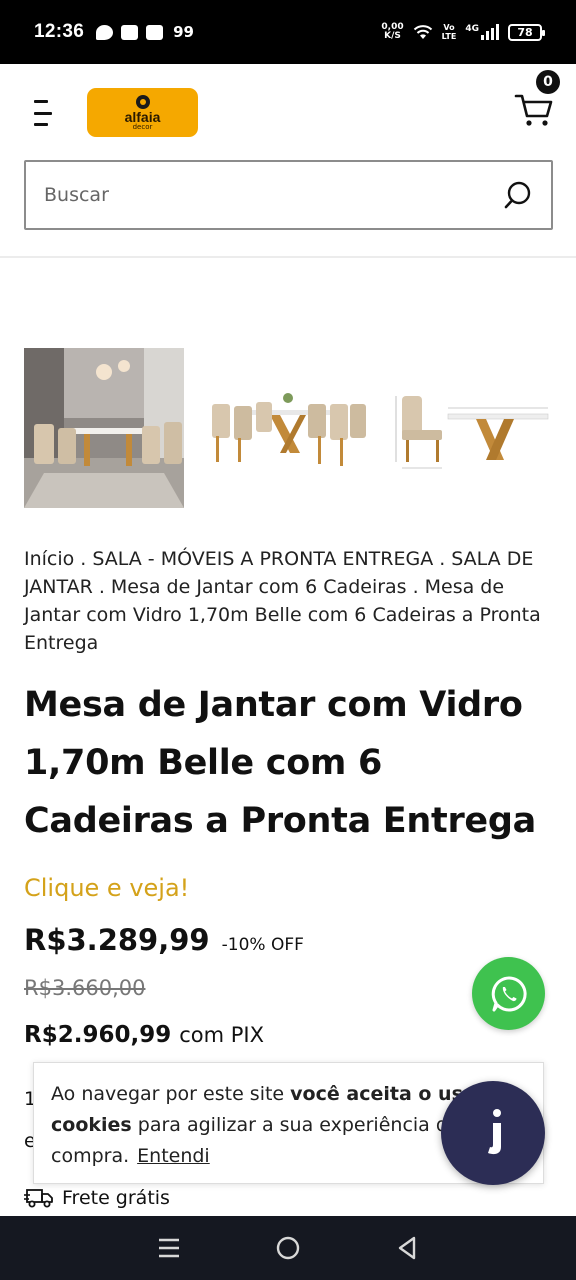  I want to click on free-shipping: Frete grátis, so click(97, 1198).